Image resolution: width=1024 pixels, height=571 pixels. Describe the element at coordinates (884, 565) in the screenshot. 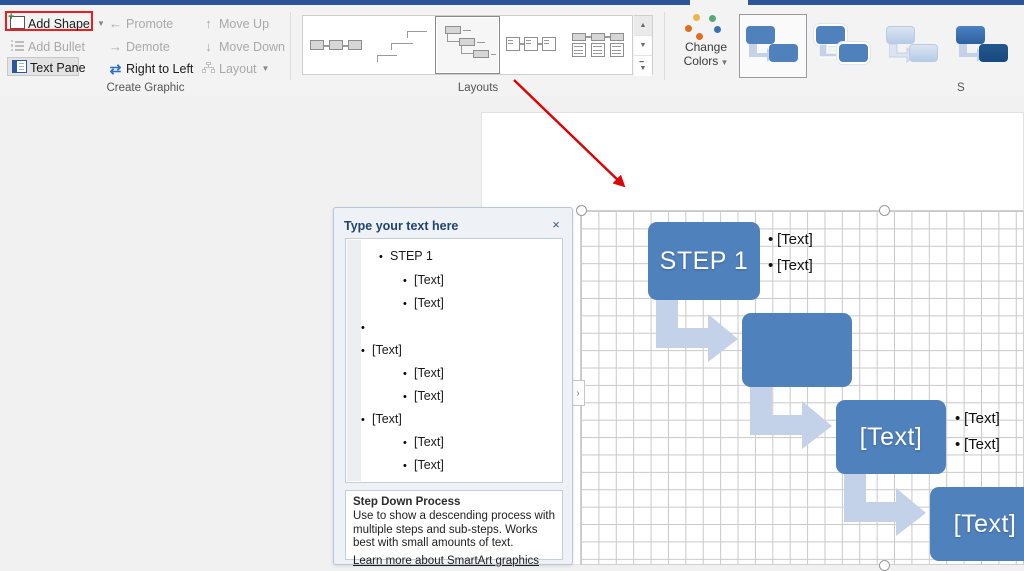

I see `resize-handle-bottom-center` at that location.